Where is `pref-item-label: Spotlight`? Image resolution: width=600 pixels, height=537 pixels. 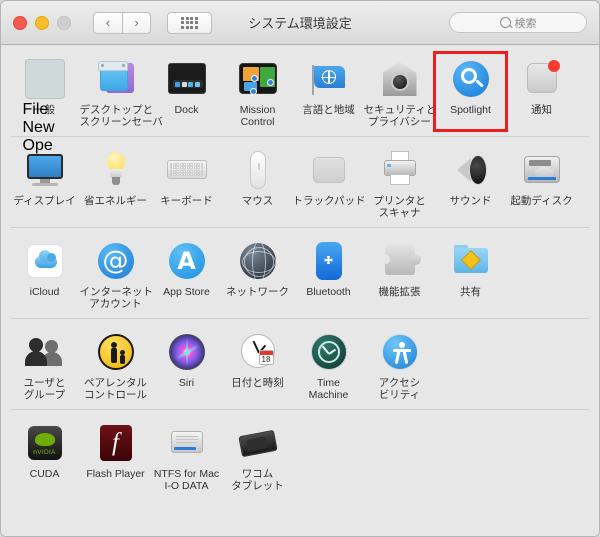
pref-item-label: Spotlight is located at coordinates (470, 110).